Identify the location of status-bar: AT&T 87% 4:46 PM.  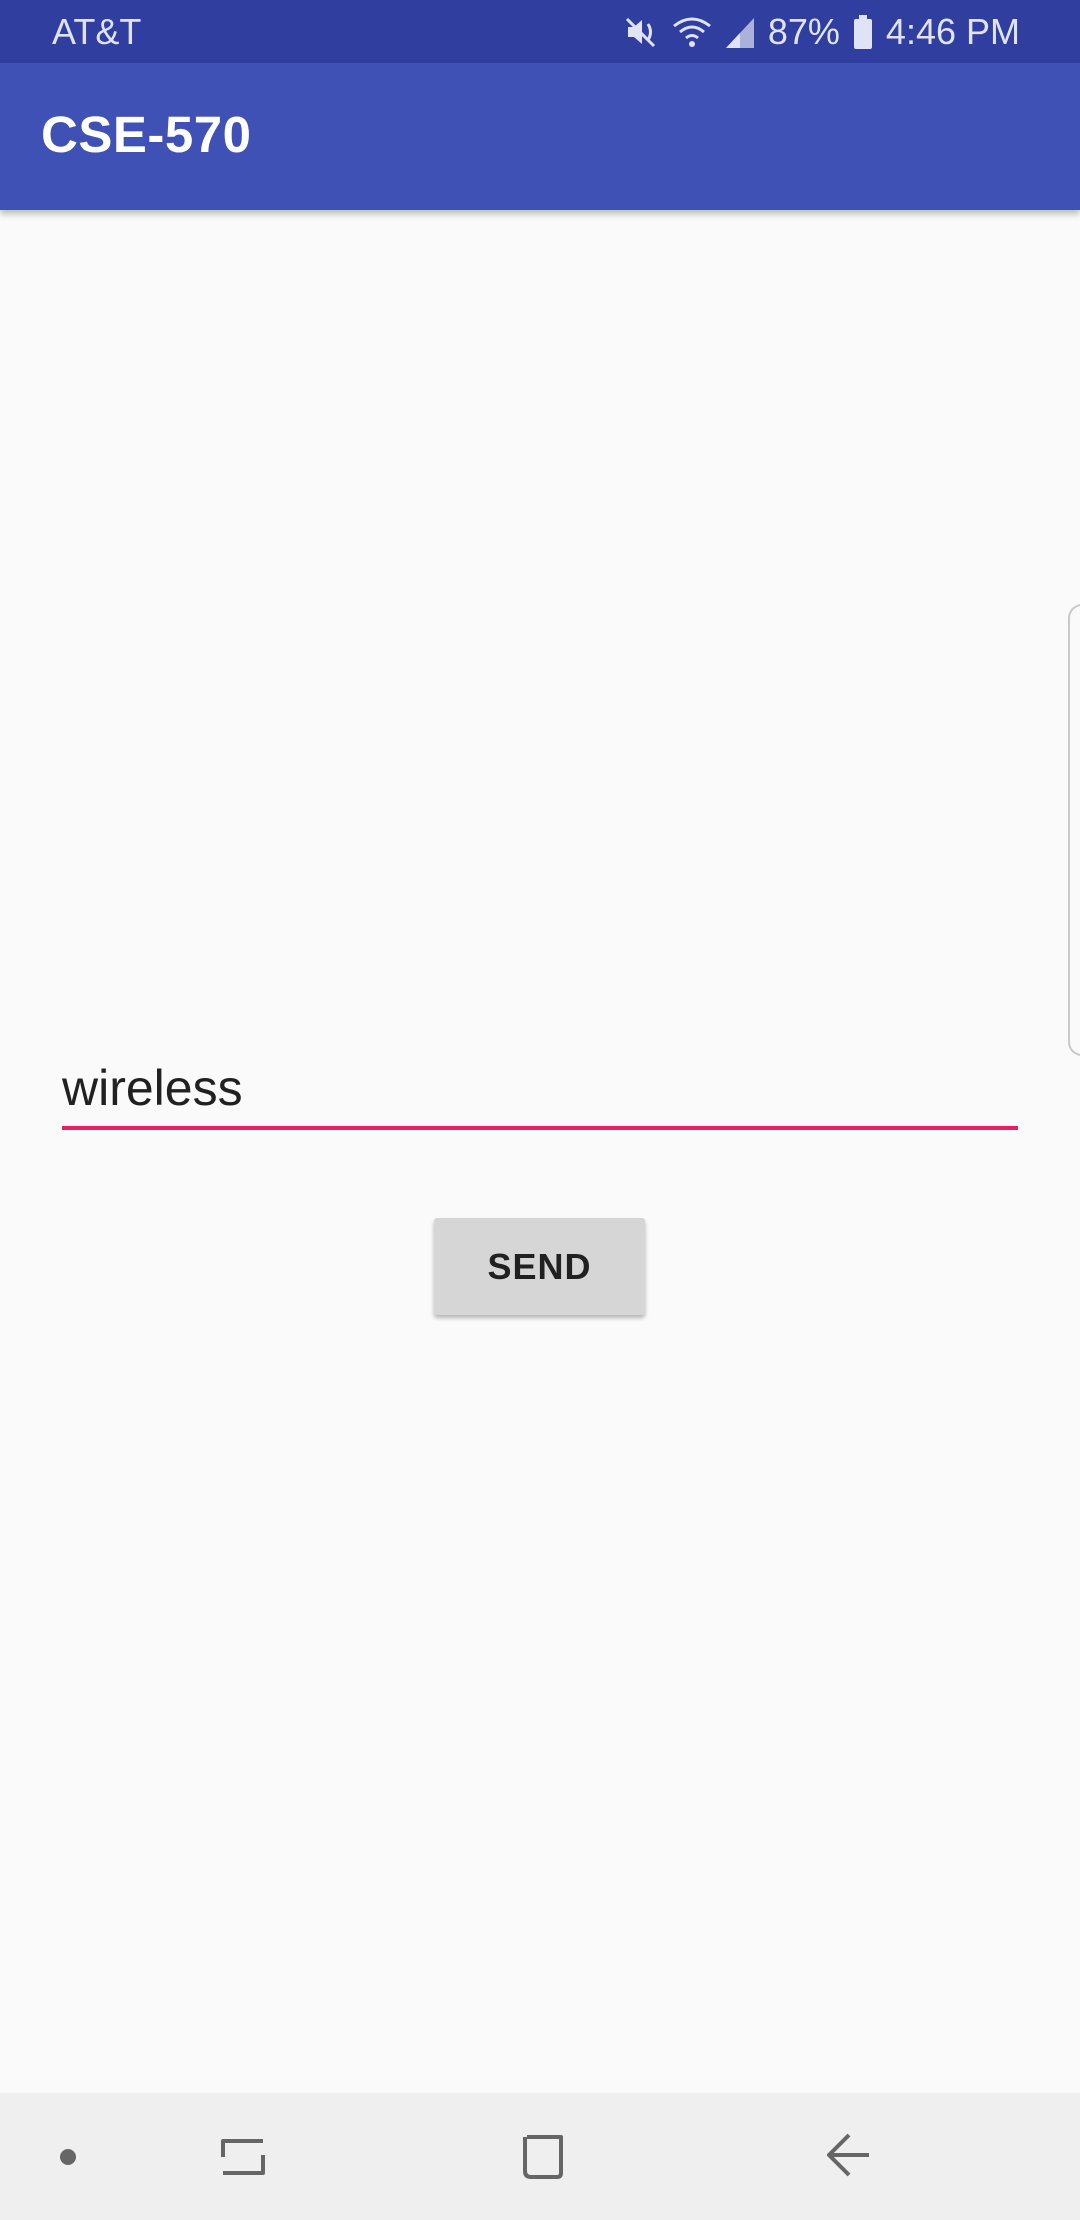
(540, 31).